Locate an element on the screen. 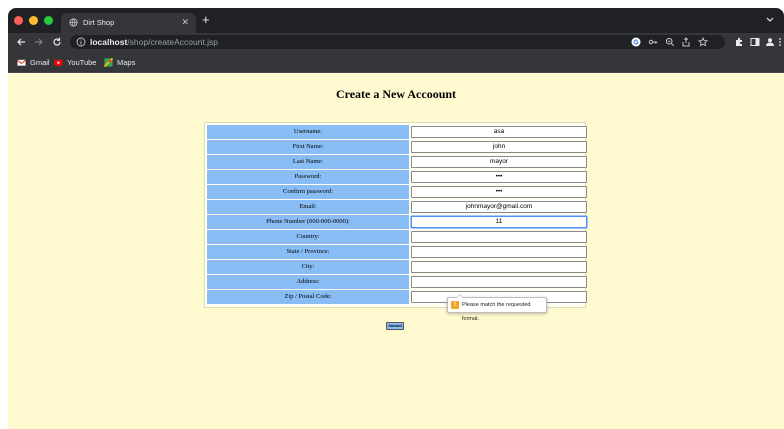  password-input: ••• is located at coordinates (499, 177).